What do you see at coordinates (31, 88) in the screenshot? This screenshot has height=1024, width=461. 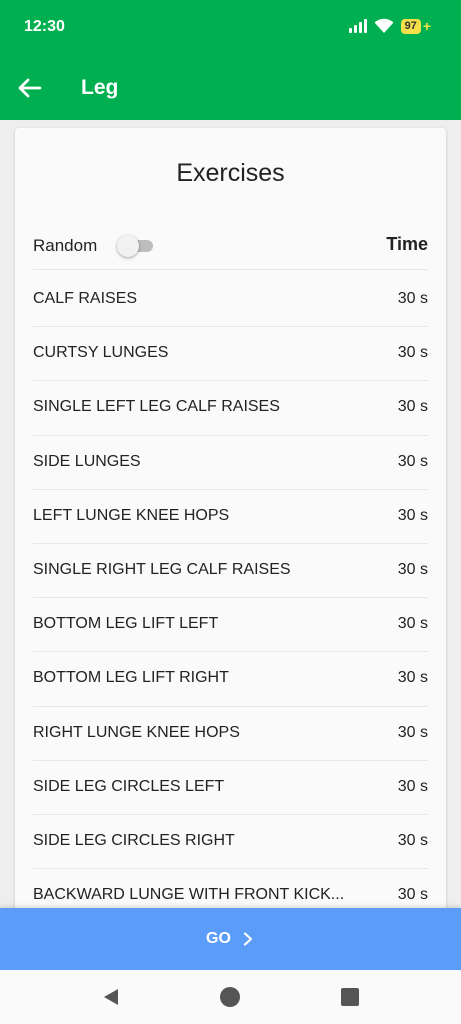 I see `back-arrow-icon` at bounding box center [31, 88].